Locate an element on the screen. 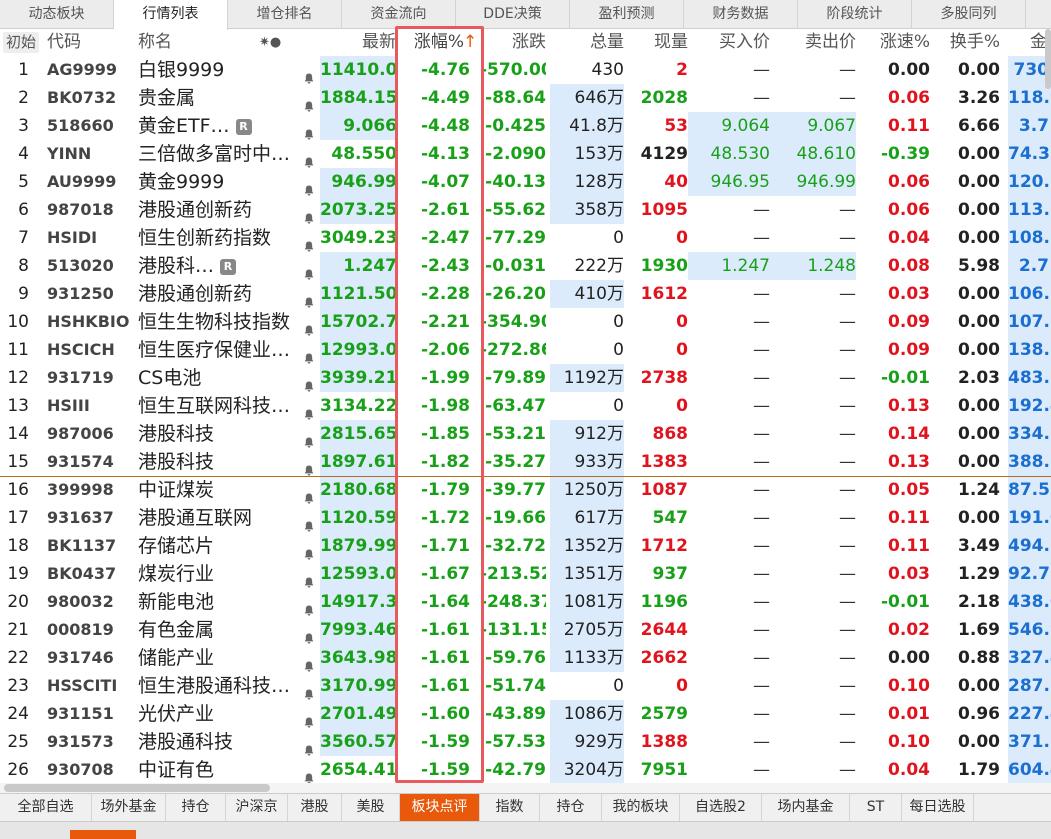 This screenshot has height=839, width=1051. bottom-tab: 场外基金 is located at coordinates (129, 807).